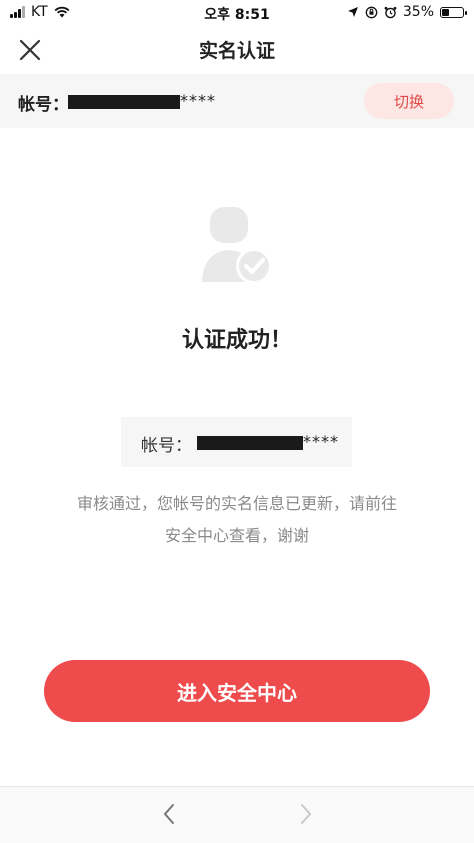  Describe the element at coordinates (236, 503) in the screenshot. I see `description-line-1: 审核通过，您帐号的实名信息已更新，请前往` at that location.